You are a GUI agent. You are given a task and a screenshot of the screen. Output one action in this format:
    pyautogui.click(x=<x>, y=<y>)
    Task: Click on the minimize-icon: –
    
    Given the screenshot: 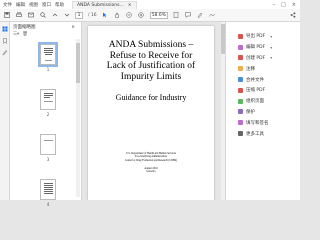 What is the action you would take?
    pyautogui.click(x=274, y=5)
    